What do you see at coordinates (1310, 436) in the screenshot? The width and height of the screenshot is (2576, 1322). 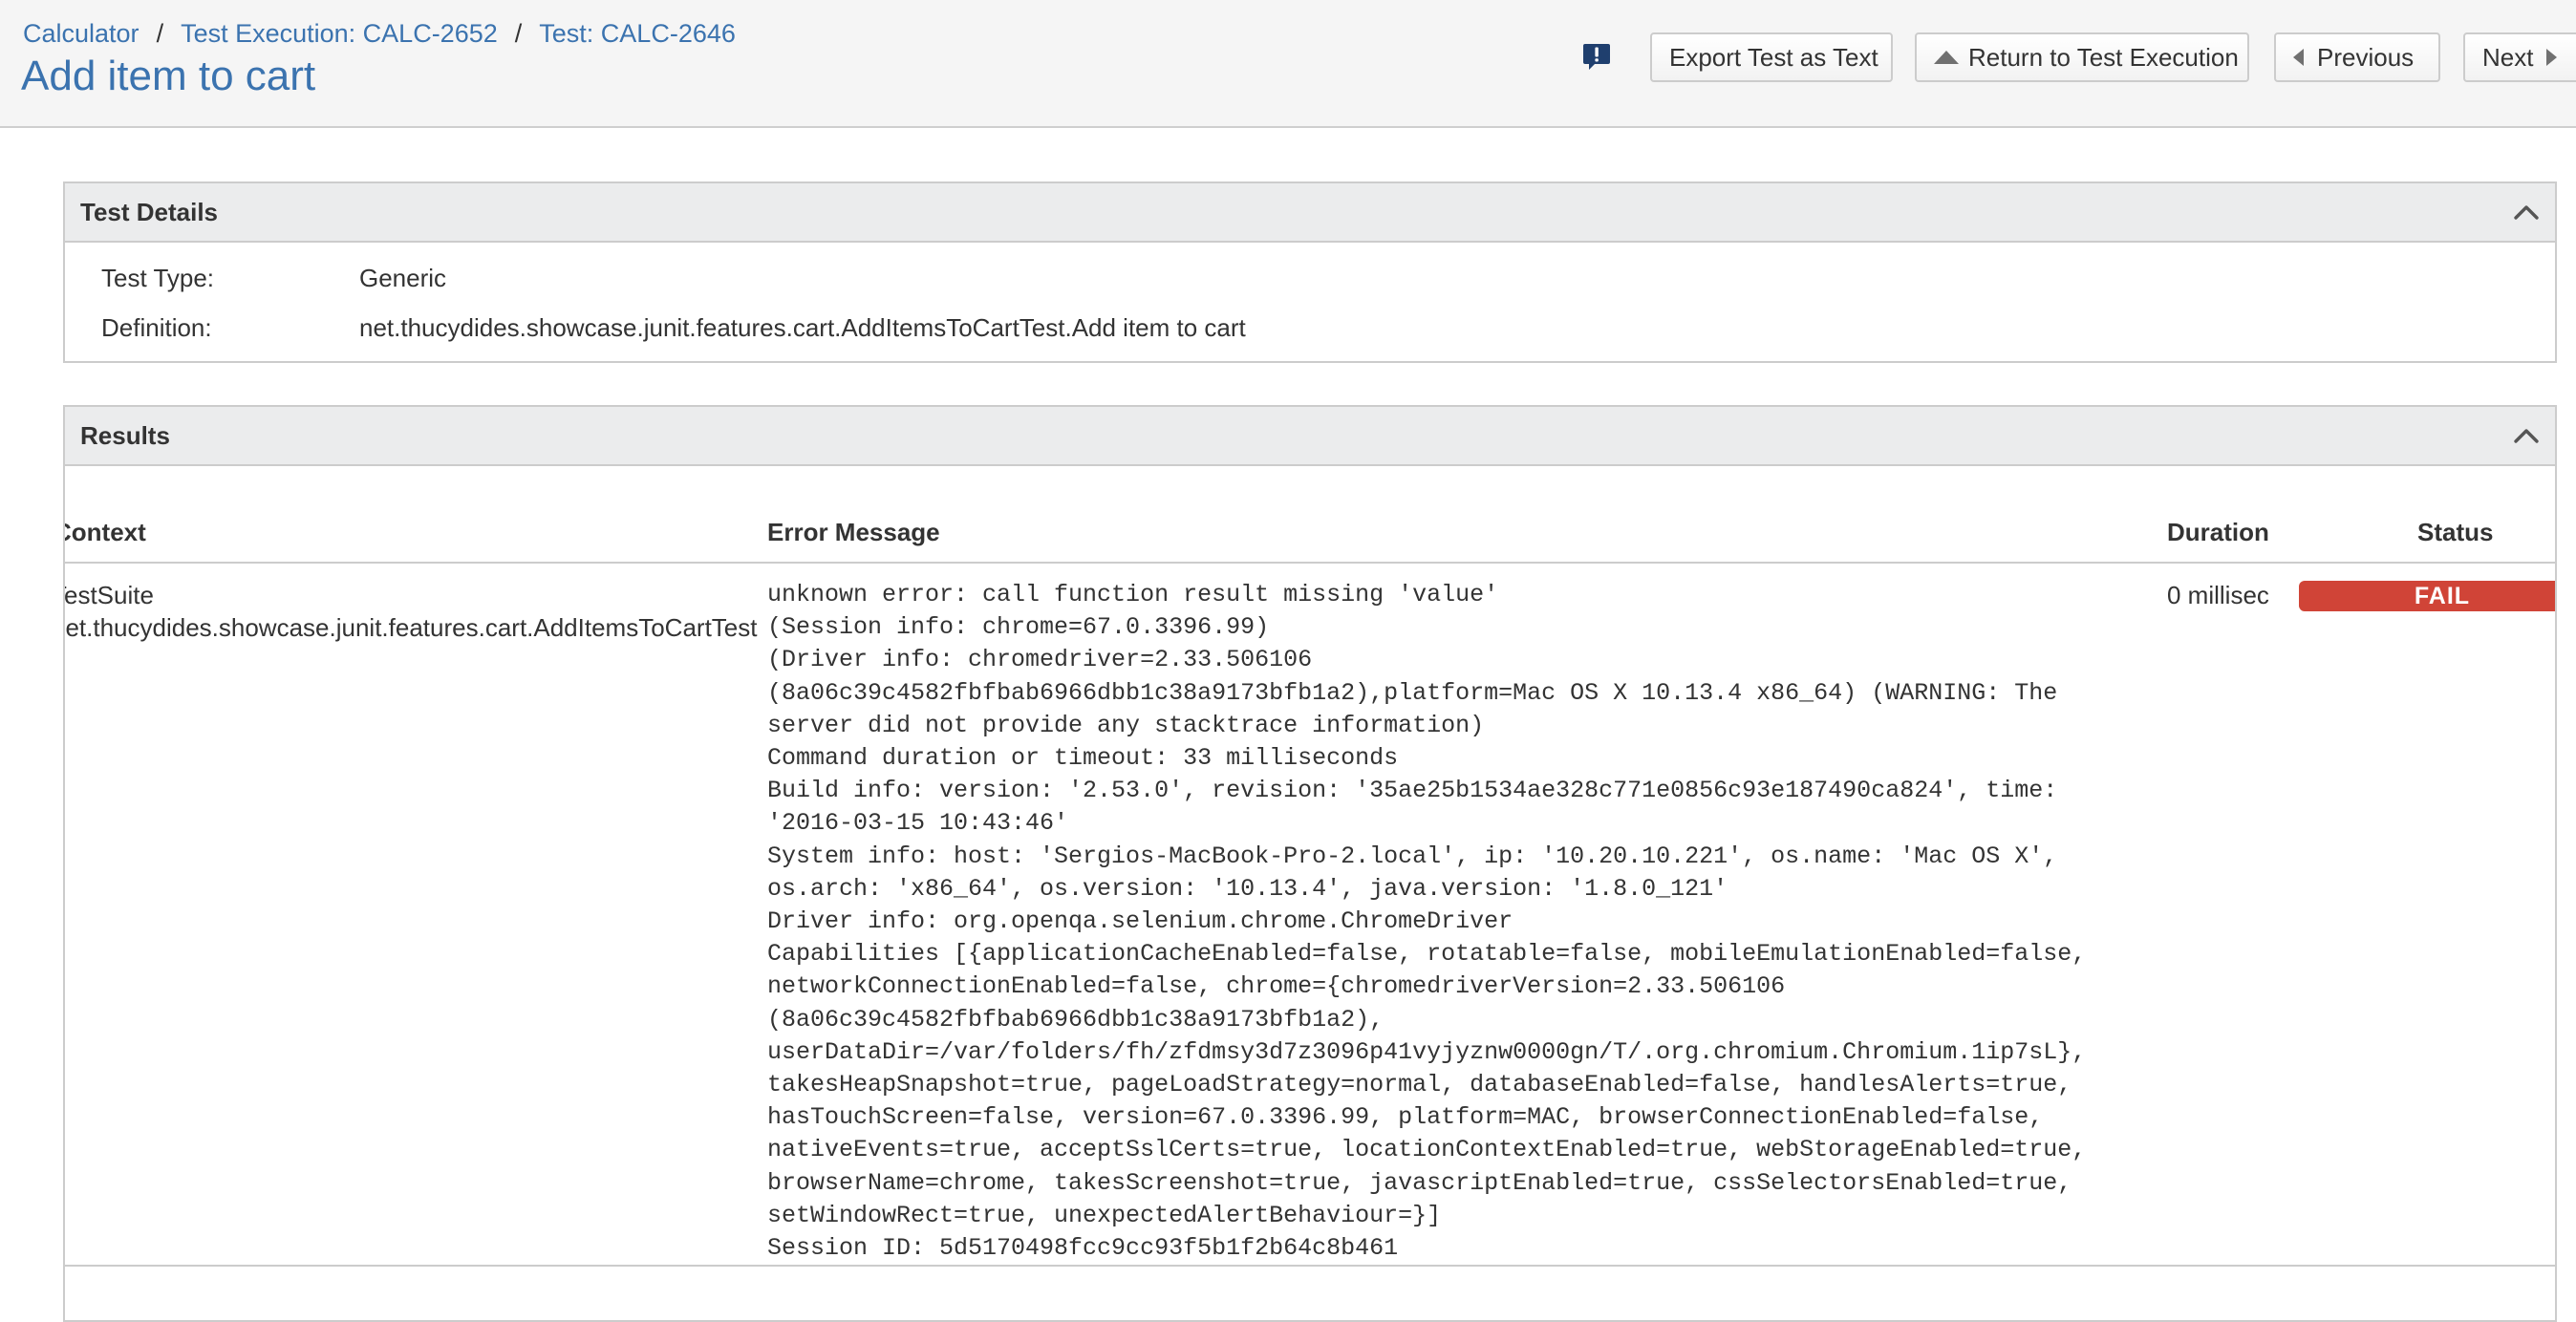 I see `results-header: Results` at bounding box center [1310, 436].